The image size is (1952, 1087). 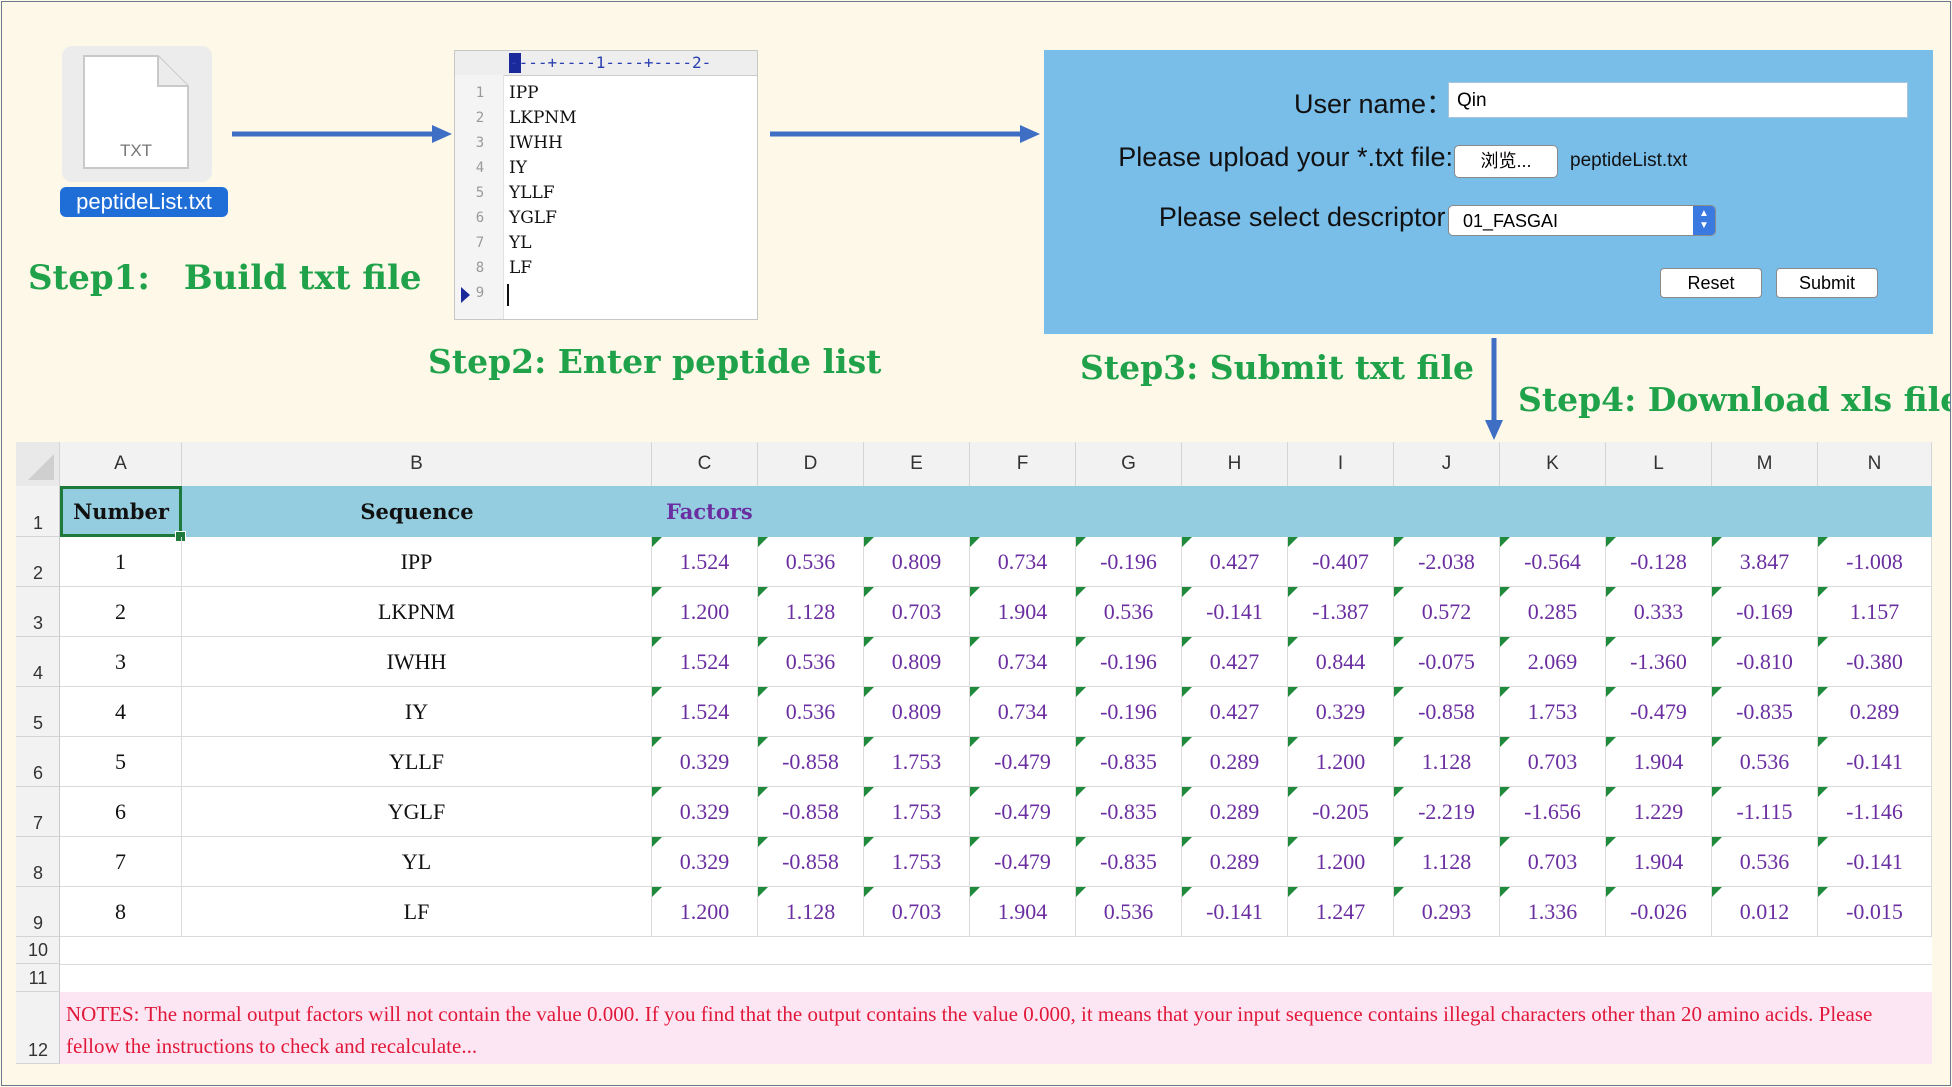 What do you see at coordinates (417, 912) in the screenshot?
I see `sequence-cell: LF` at bounding box center [417, 912].